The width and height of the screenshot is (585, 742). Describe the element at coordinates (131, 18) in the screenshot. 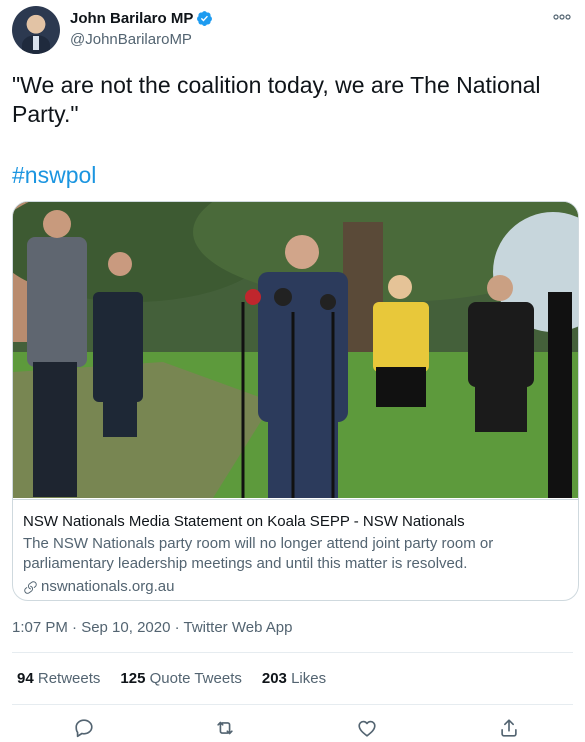

I see `author-name: John Barilaro MP` at that location.